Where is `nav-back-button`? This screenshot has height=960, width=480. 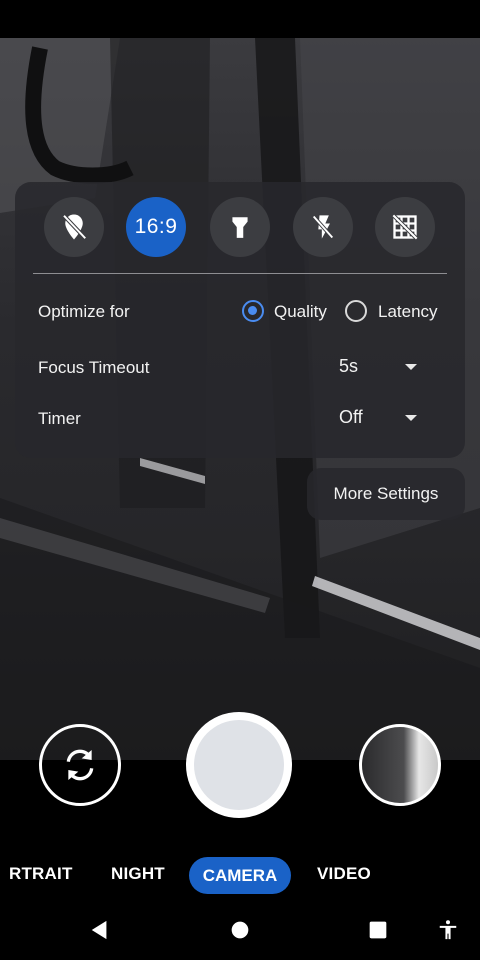 nav-back-button is located at coordinates (100, 930).